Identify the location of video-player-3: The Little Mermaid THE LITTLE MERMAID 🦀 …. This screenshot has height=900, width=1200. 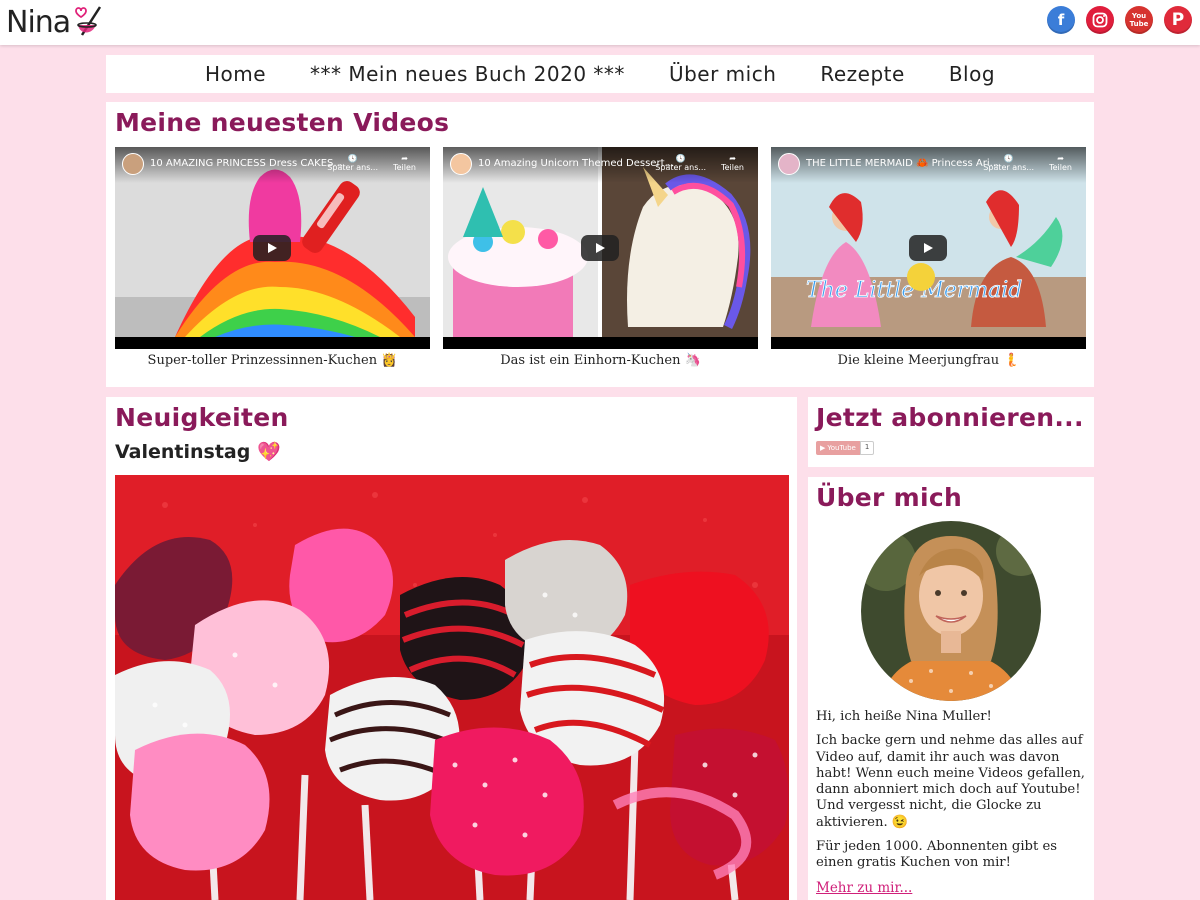
(928, 248).